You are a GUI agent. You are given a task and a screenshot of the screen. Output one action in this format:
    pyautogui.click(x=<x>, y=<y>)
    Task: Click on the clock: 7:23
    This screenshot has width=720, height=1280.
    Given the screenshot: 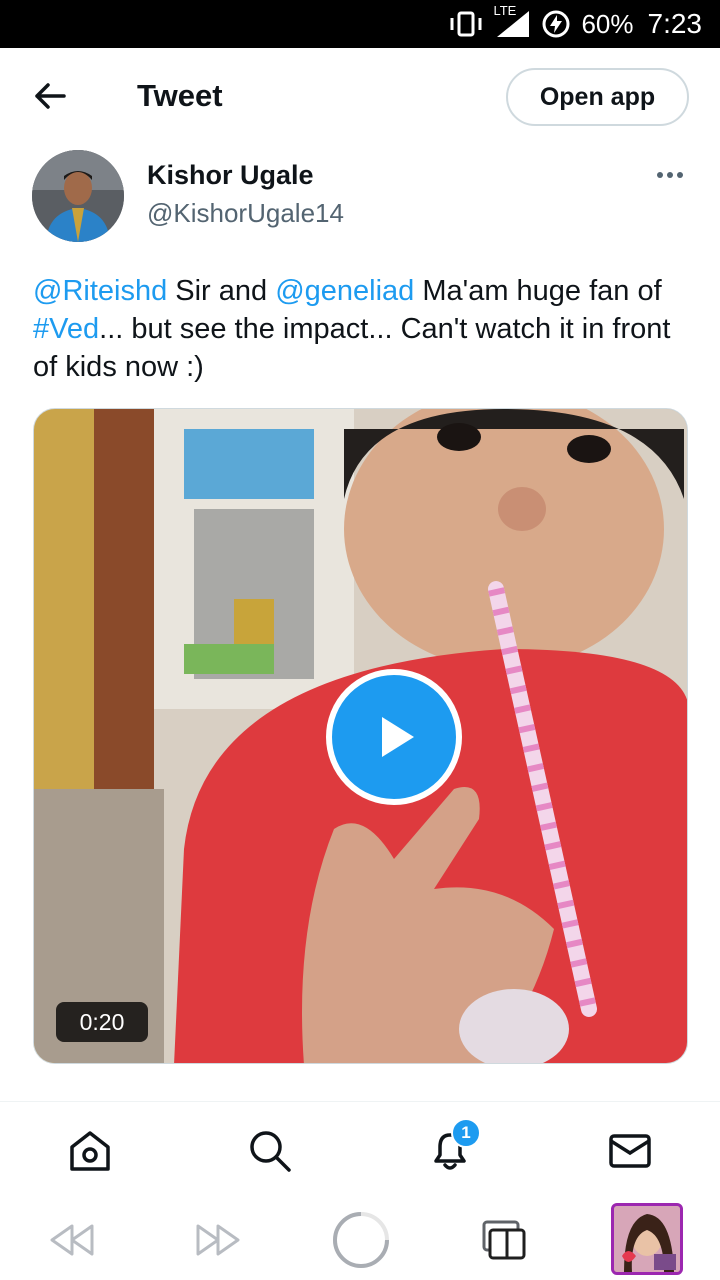 What is the action you would take?
    pyautogui.click(x=675, y=23)
    